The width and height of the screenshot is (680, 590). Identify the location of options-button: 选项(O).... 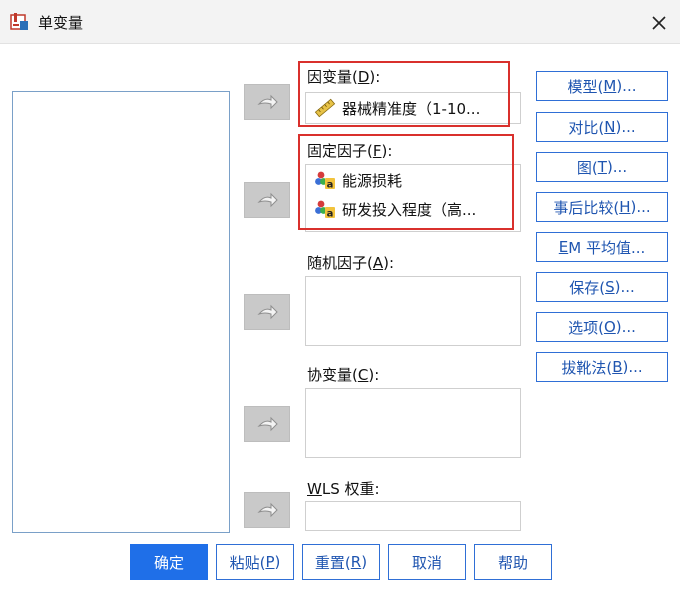
(602, 327).